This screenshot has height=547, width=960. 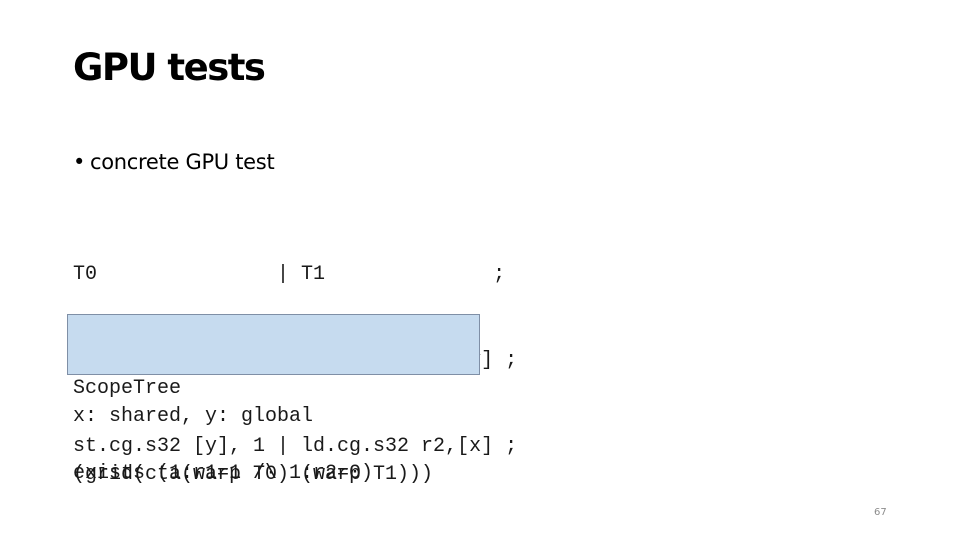 What do you see at coordinates (193, 416) in the screenshot?
I see `memory-locations: x: shared, y: global` at bounding box center [193, 416].